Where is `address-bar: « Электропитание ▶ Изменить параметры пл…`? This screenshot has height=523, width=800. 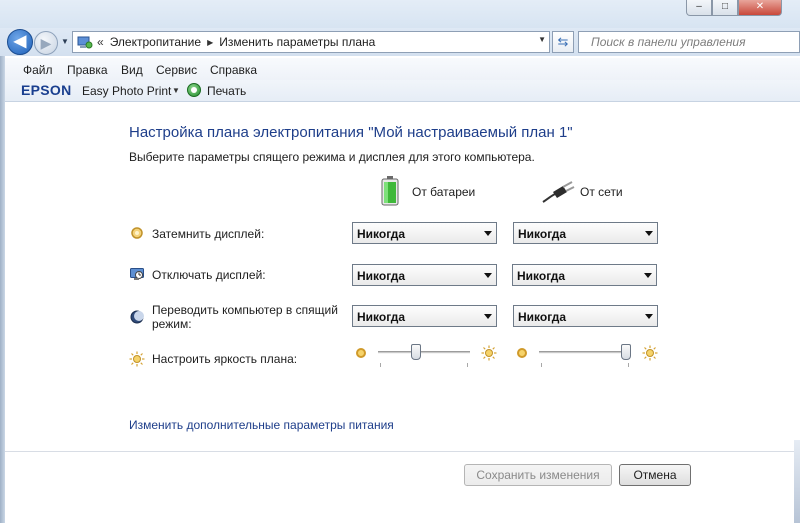
address-bar: « Электропитание ▶ Изменить параметры пл… is located at coordinates (311, 42).